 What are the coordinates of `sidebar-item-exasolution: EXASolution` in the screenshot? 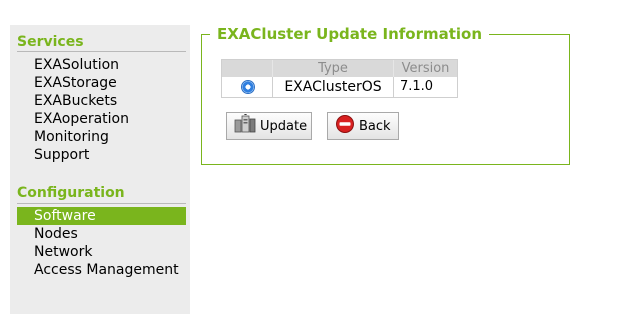 It's located at (101, 65).